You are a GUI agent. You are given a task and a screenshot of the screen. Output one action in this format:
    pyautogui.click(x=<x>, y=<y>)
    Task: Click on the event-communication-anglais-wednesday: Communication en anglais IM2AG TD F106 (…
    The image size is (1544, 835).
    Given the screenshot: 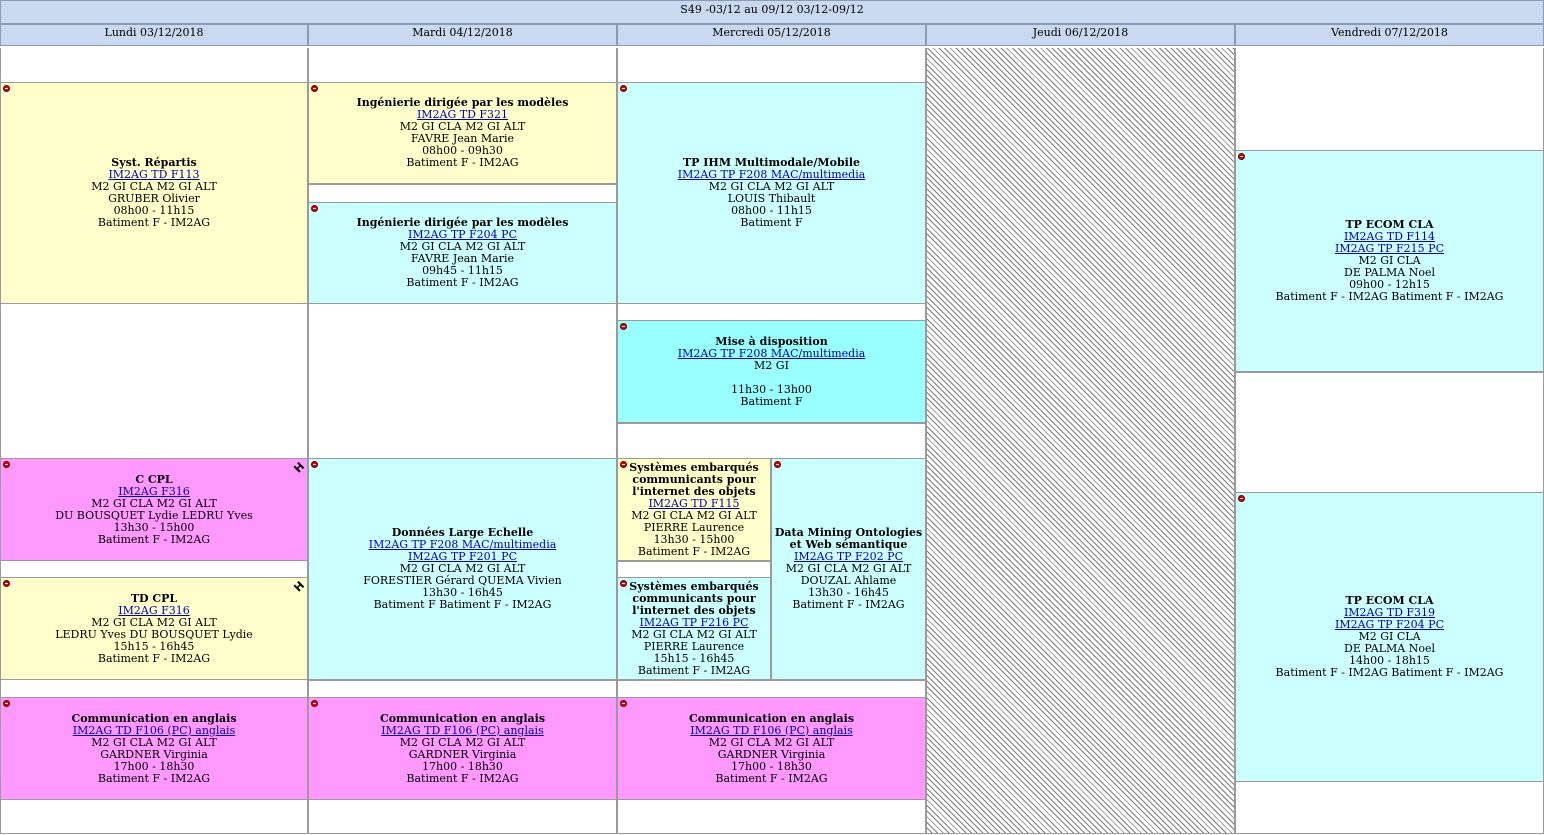 What is the action you would take?
    pyautogui.click(x=771, y=748)
    